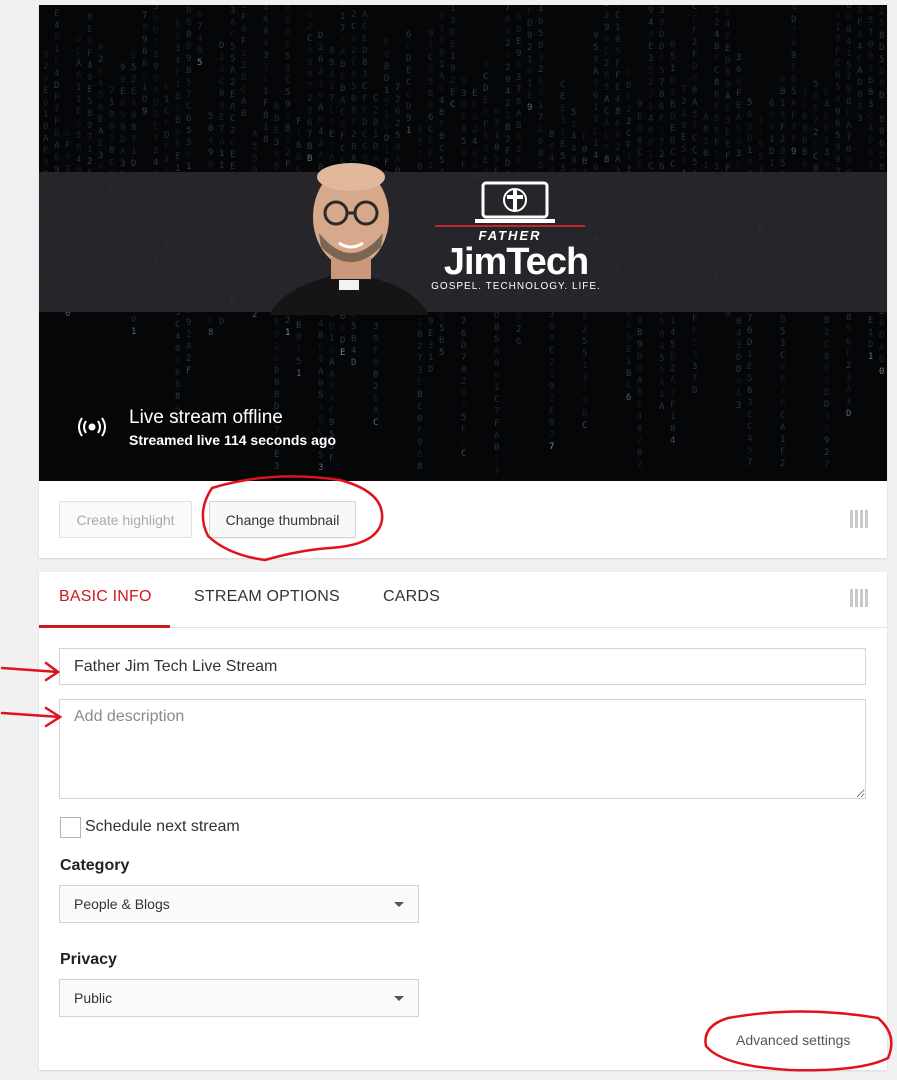  Describe the element at coordinates (162, 827) in the screenshot. I see `schedule-label: Schedule next stream` at that location.